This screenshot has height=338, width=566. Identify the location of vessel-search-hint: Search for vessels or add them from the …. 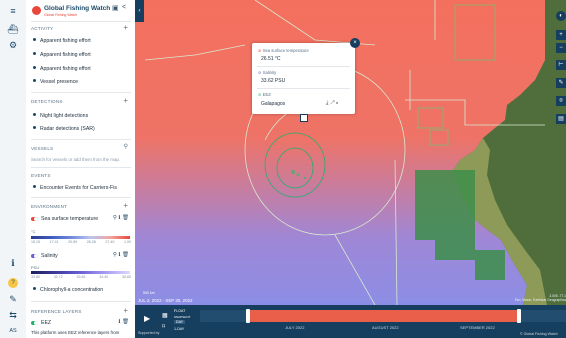
(75, 159).